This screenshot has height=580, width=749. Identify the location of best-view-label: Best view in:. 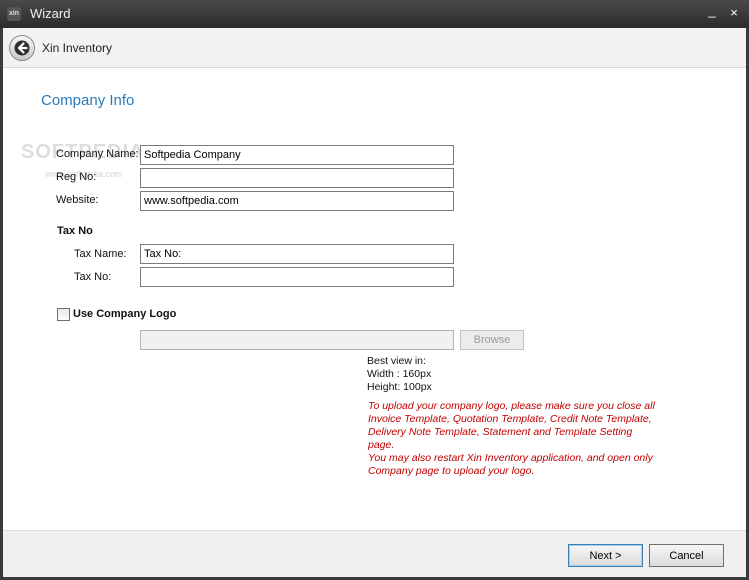
(396, 361).